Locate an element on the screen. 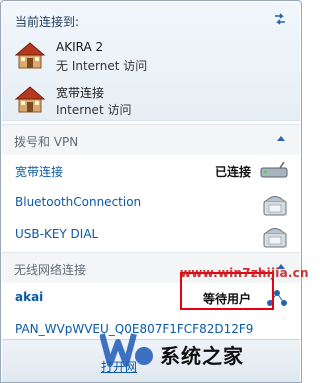 Image resolution: width=320 pixels, height=383 pixels. dialup-item-label: 宽带连接 is located at coordinates (39, 172).